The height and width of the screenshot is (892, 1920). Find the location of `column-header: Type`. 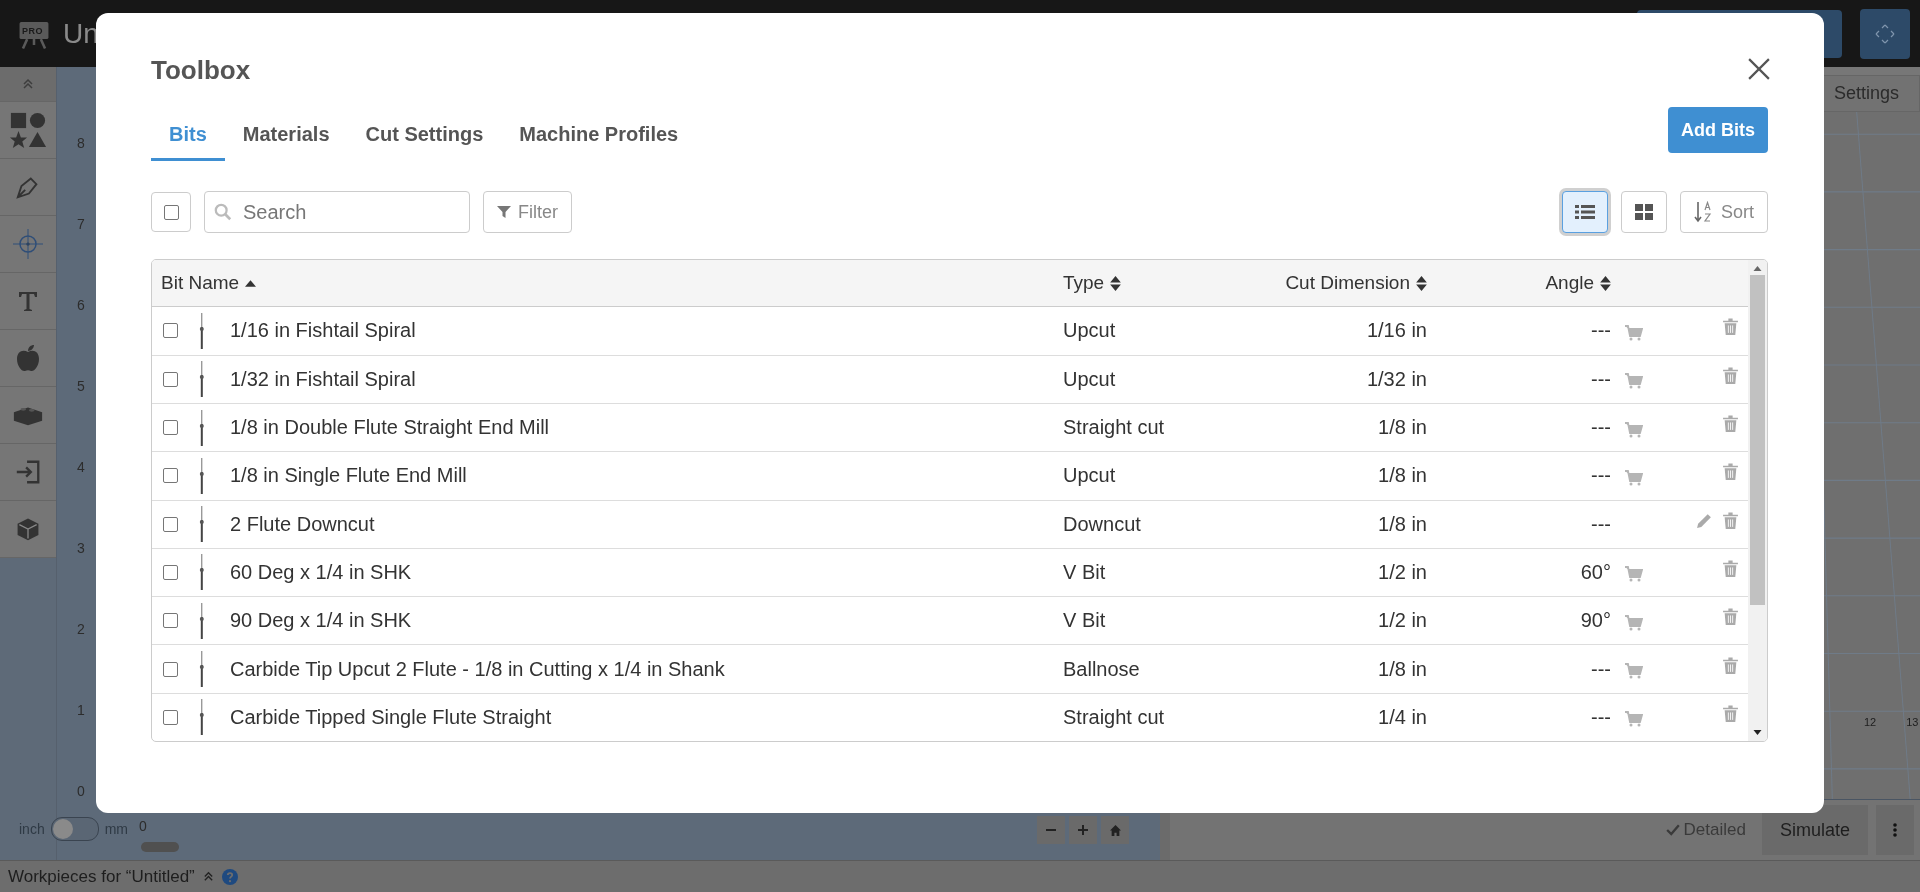

column-header: Type is located at coordinates (1118, 283).